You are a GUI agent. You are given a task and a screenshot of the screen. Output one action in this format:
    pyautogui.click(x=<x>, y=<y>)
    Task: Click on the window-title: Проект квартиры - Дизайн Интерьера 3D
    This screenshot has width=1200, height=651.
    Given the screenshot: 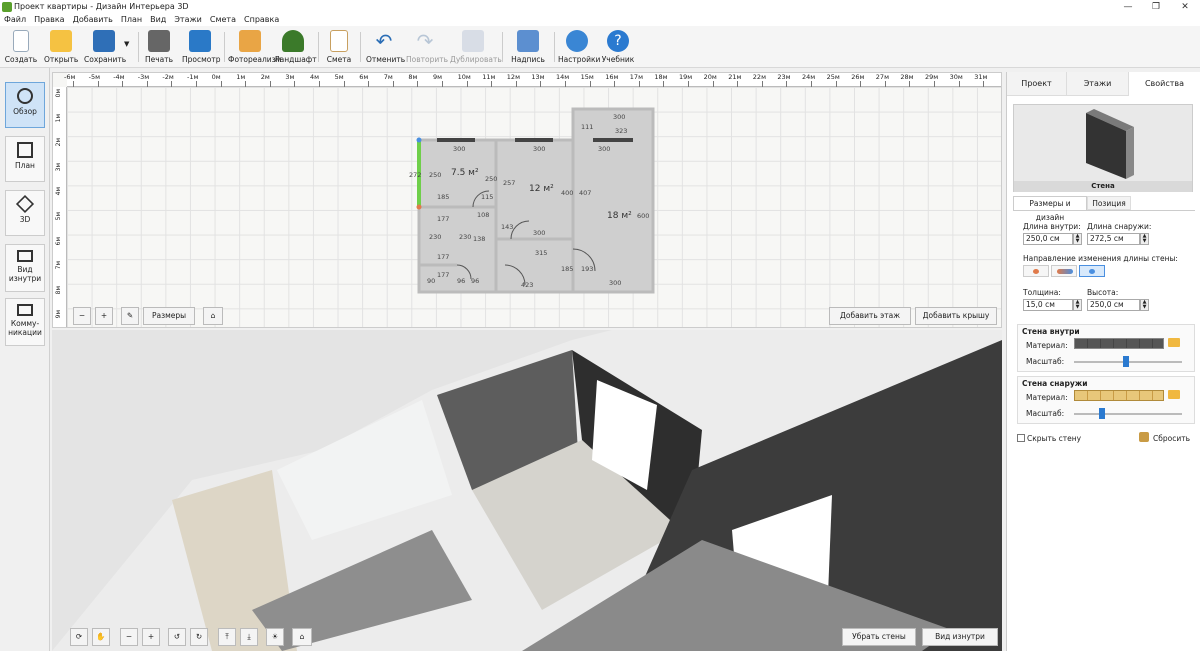 What is the action you would take?
    pyautogui.click(x=101, y=6)
    